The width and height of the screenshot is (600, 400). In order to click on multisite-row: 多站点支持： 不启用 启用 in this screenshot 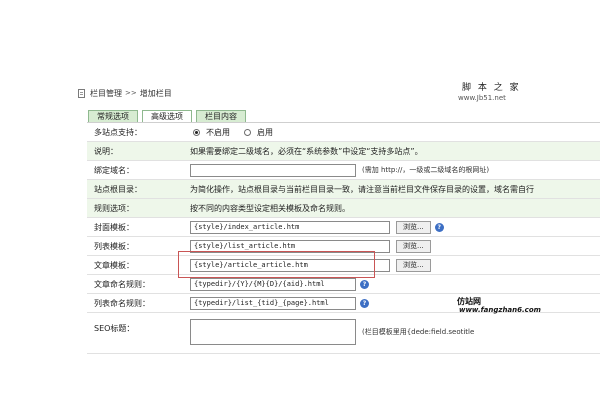, I will do `click(343, 132)`.